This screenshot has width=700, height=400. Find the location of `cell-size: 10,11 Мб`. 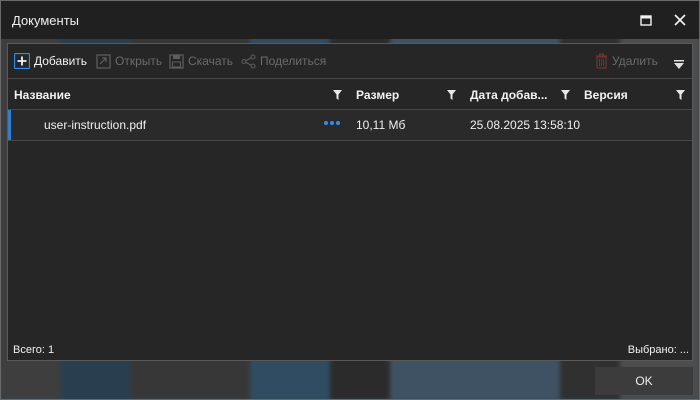

cell-size: 10,11 Мб is located at coordinates (381, 125).